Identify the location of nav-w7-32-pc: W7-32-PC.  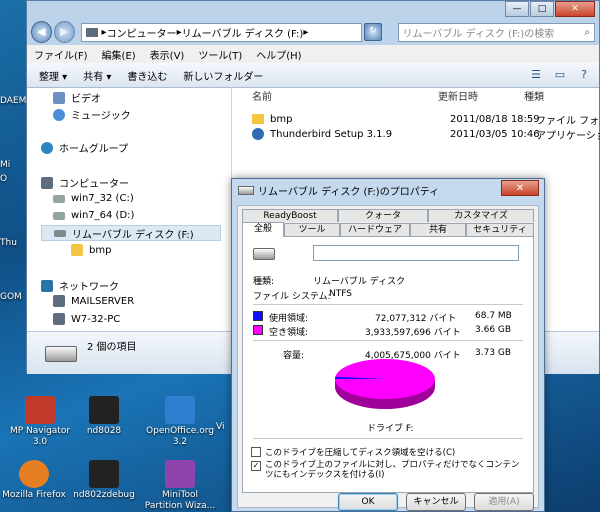
(86, 319).